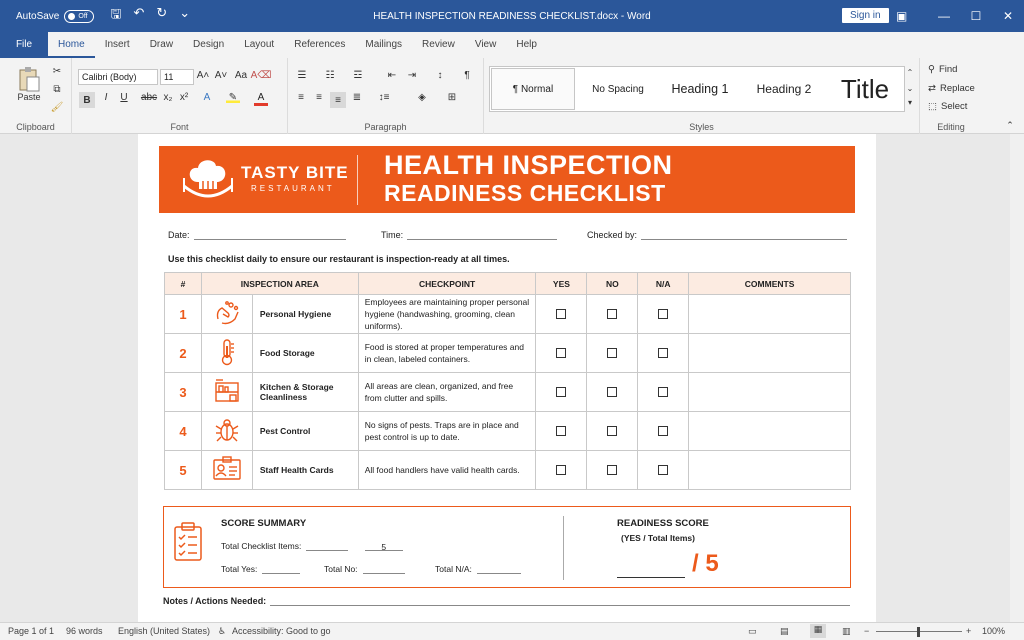 Image resolution: width=1024 pixels, height=640 pixels. What do you see at coordinates (115, 16) in the screenshot?
I see `save-icon: 🖫` at bounding box center [115, 16].